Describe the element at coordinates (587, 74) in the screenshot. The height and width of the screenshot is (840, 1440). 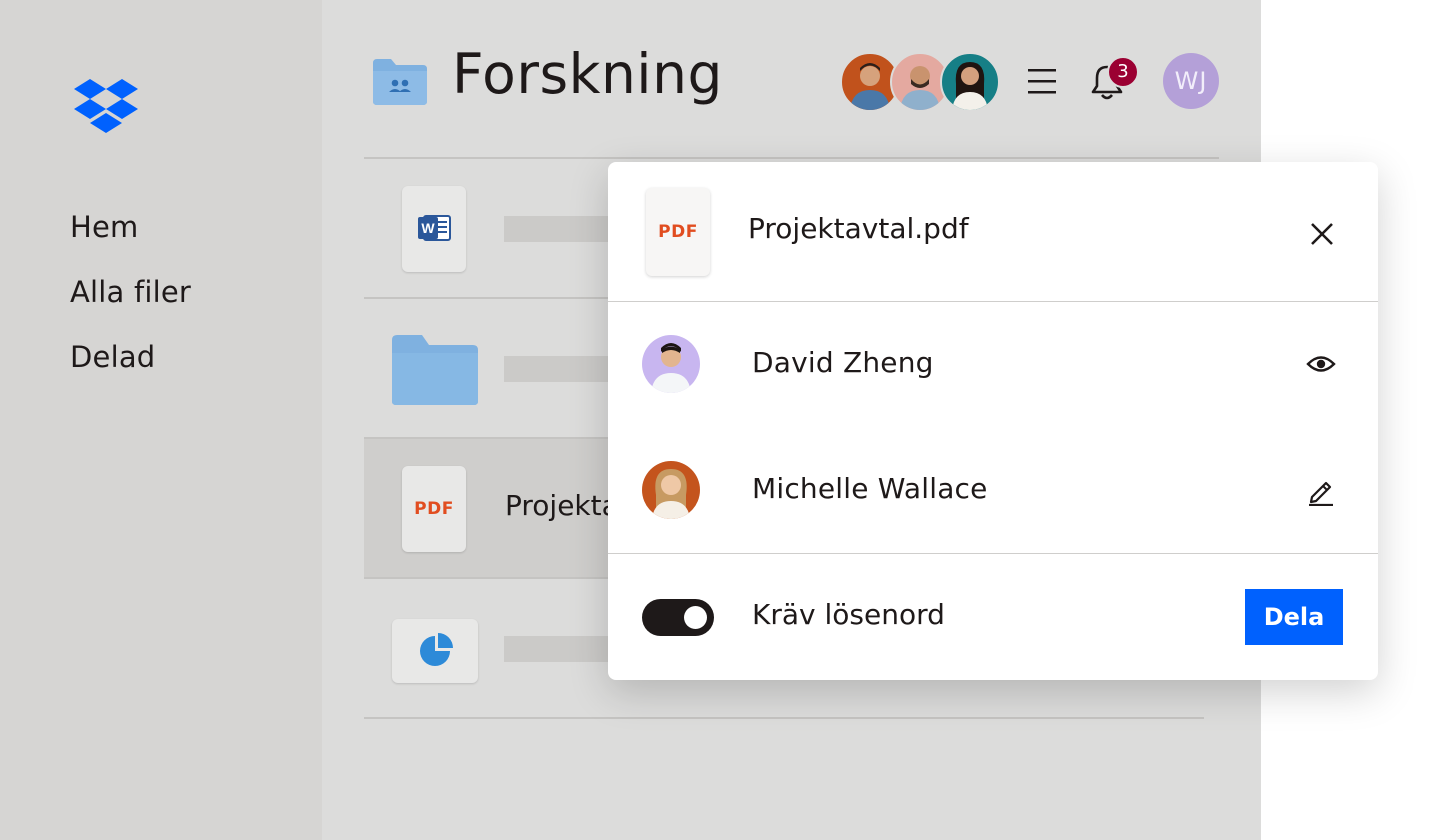
I see `page-title: Forskning` at that location.